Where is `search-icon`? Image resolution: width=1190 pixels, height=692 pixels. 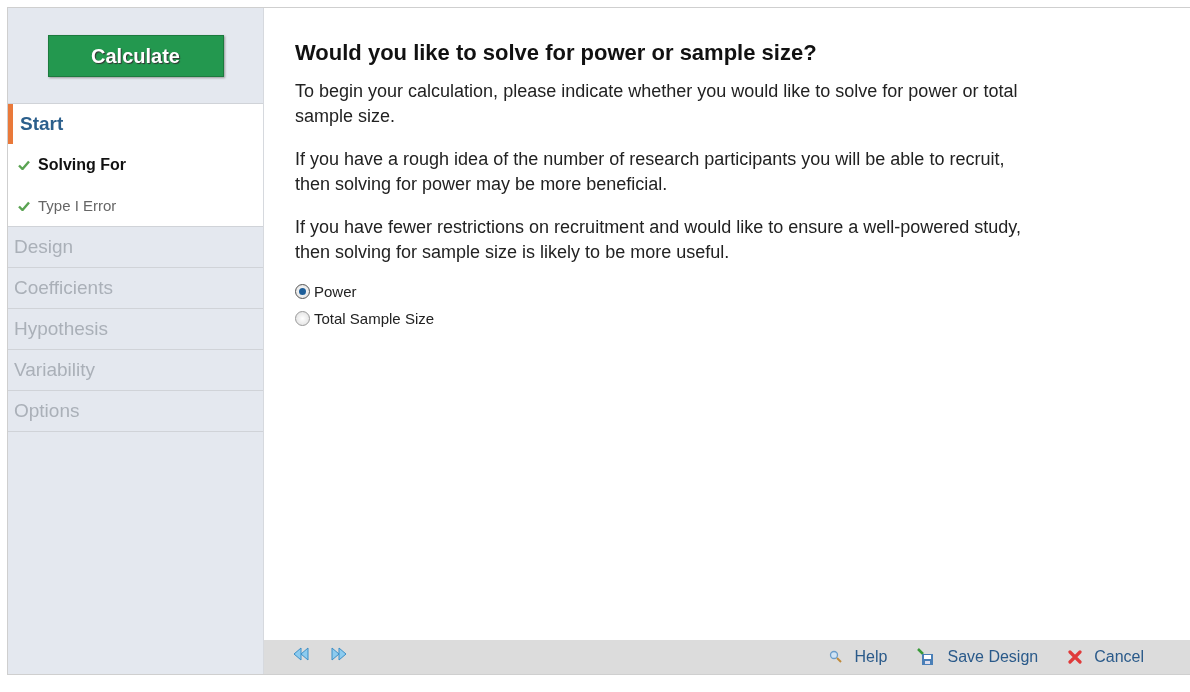
search-icon is located at coordinates (835, 657).